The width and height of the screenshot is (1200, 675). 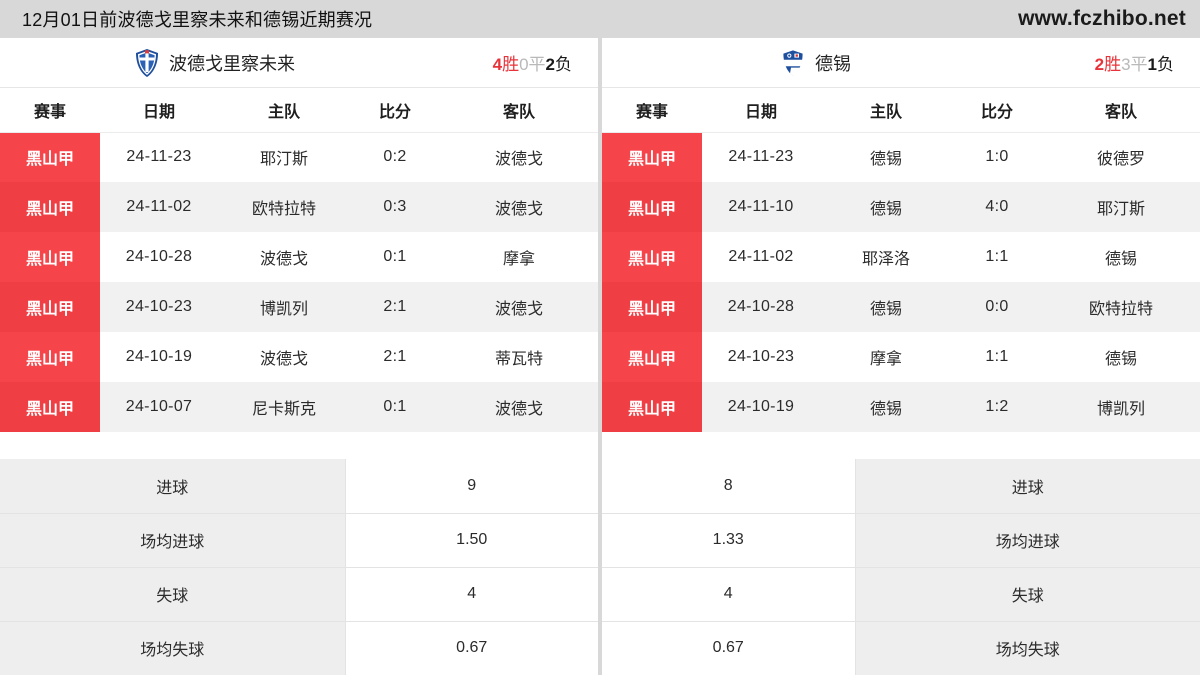 I want to click on home-team: 耶汀斯, so click(x=284, y=157).